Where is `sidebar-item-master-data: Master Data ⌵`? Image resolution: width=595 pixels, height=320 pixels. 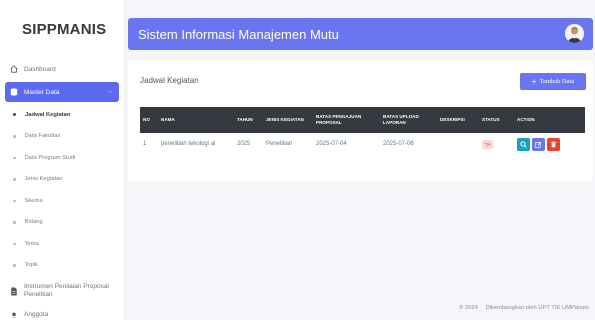 sidebar-item-master-data: Master Data ⌵ is located at coordinates (62, 92).